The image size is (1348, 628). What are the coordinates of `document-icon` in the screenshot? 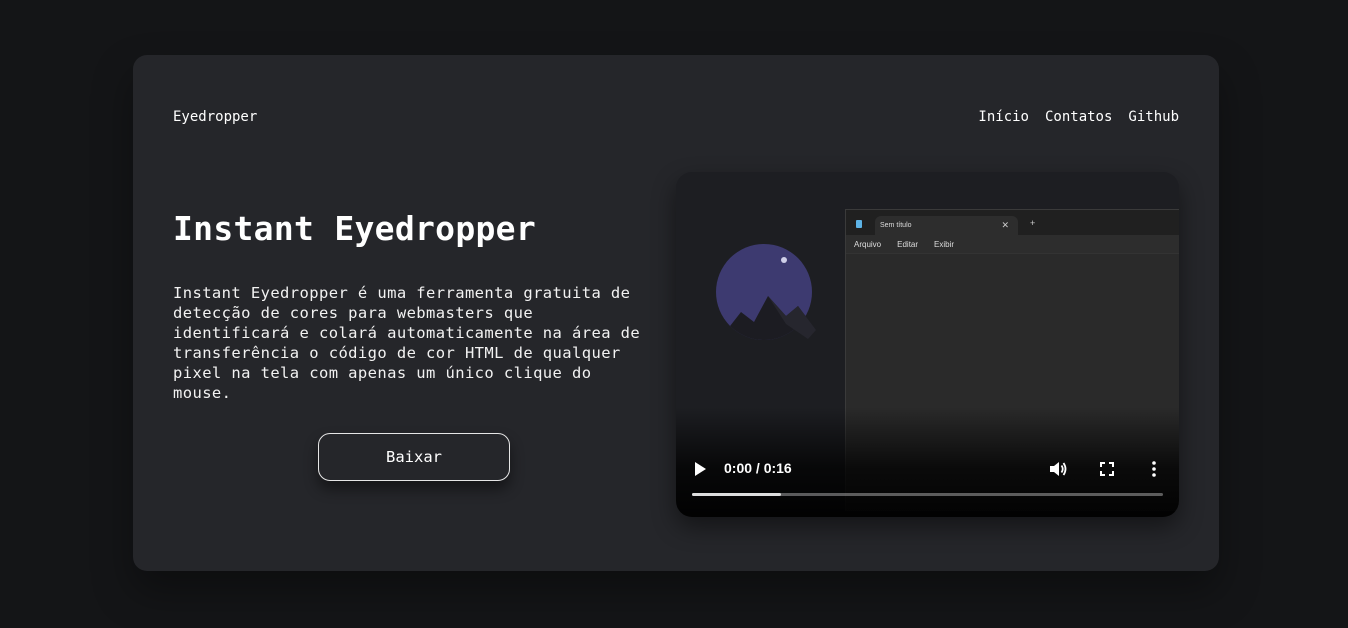 It's located at (859, 224).